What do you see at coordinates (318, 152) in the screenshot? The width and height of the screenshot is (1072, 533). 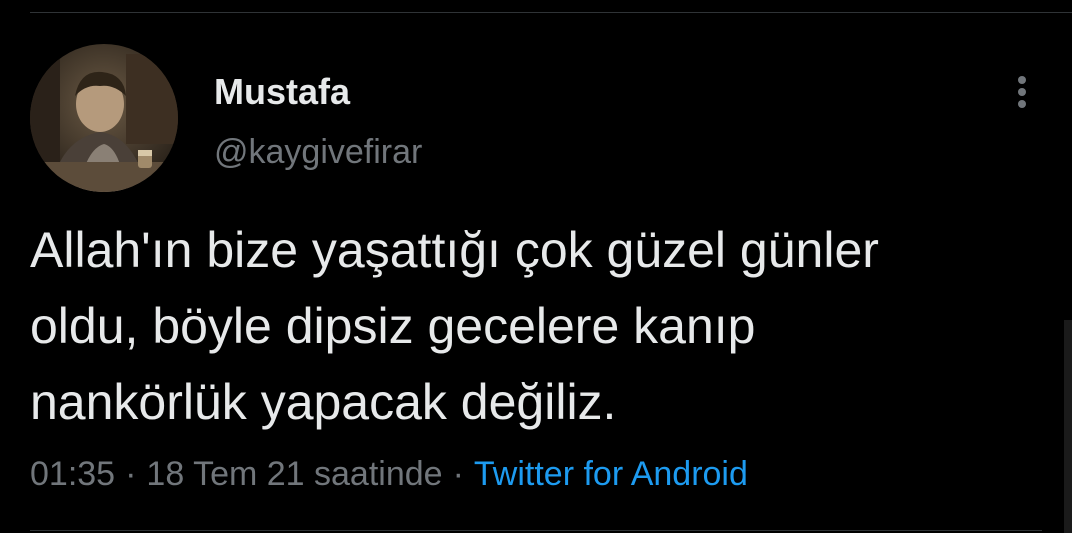 I see `author-handle: @kaygivefirar` at bounding box center [318, 152].